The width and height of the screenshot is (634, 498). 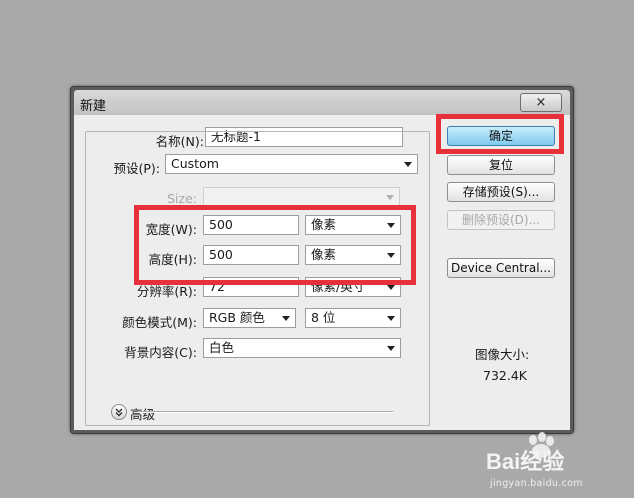 What do you see at coordinates (323, 317) in the screenshot?
I see `bit-depth-value: 8 位` at bounding box center [323, 317].